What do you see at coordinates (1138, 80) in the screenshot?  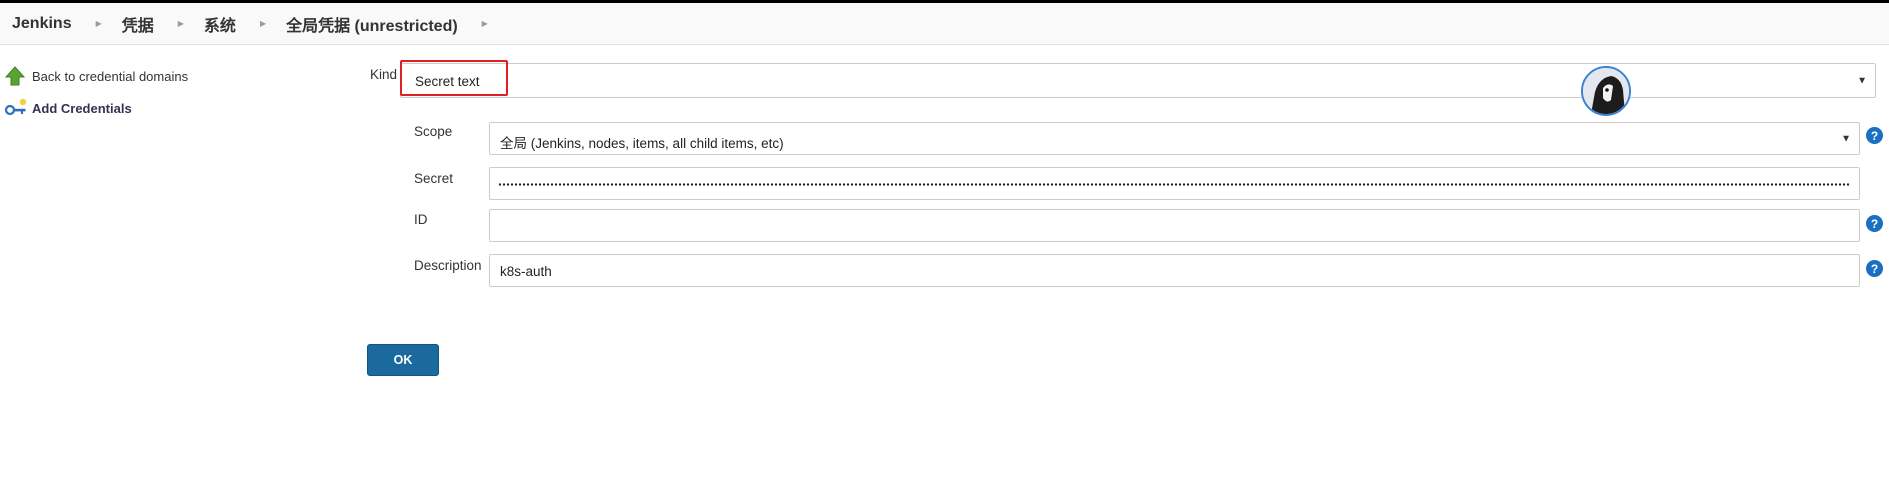 I see `kind-select: Secret text ▼` at bounding box center [1138, 80].